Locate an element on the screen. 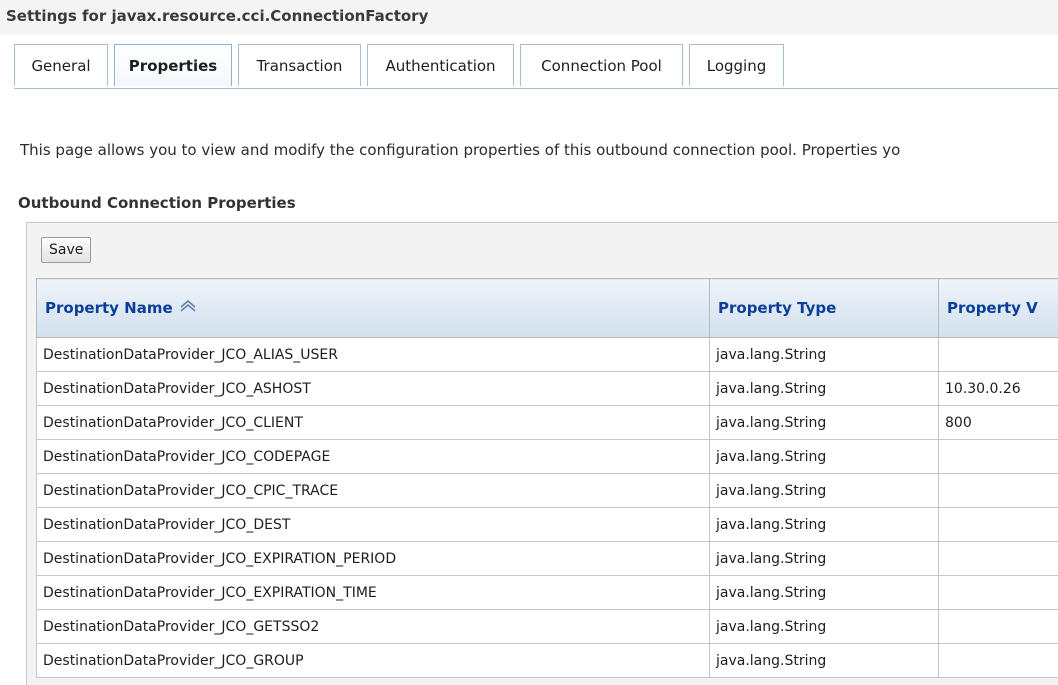  save-button: Save is located at coordinates (66, 250).